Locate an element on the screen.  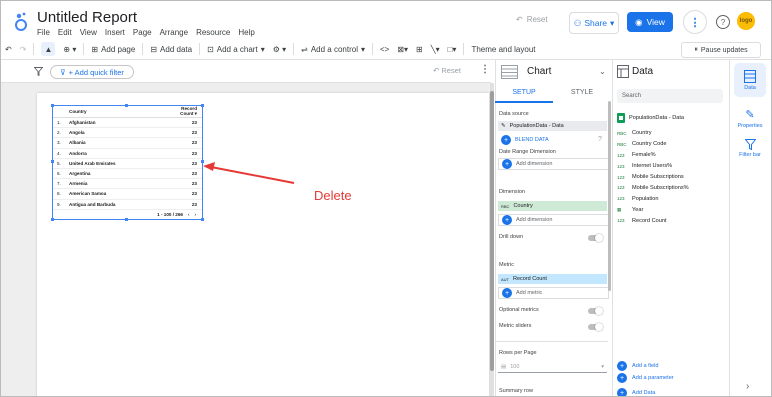
data-field-item: 123 Mobile Subscriptions is located at coordinates (653, 177).